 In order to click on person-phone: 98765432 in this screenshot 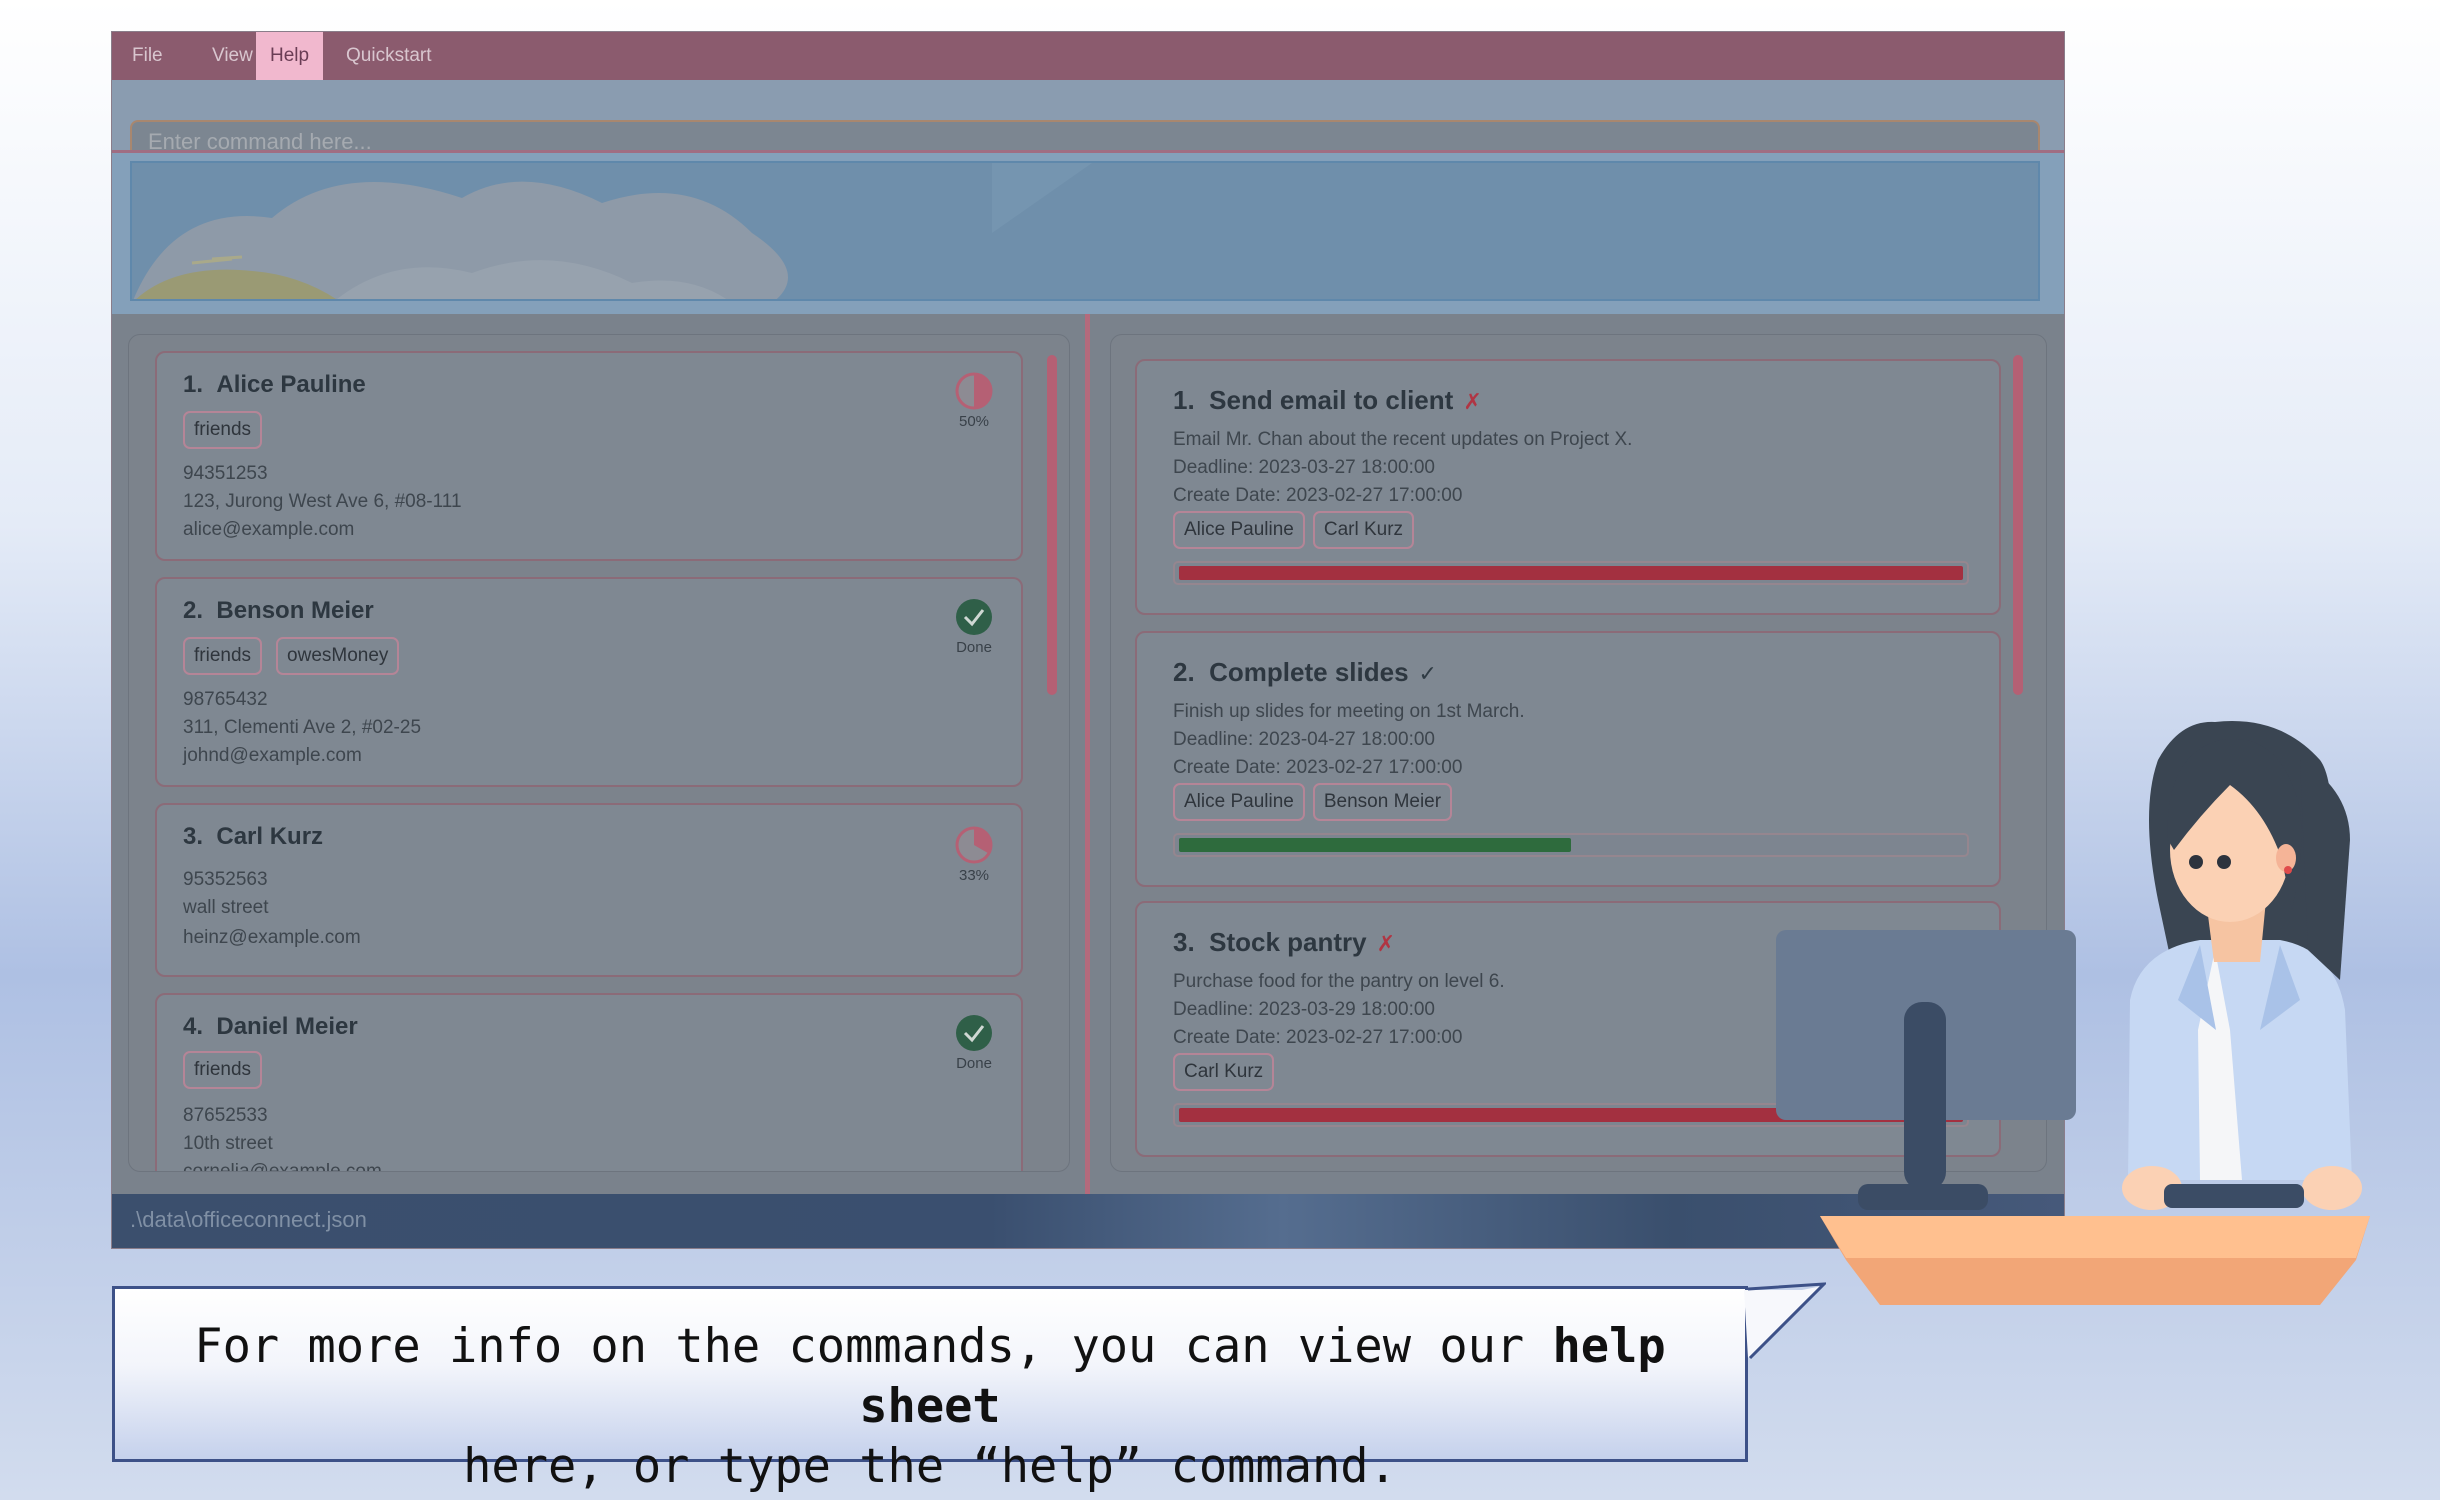, I will do `click(225, 699)`.